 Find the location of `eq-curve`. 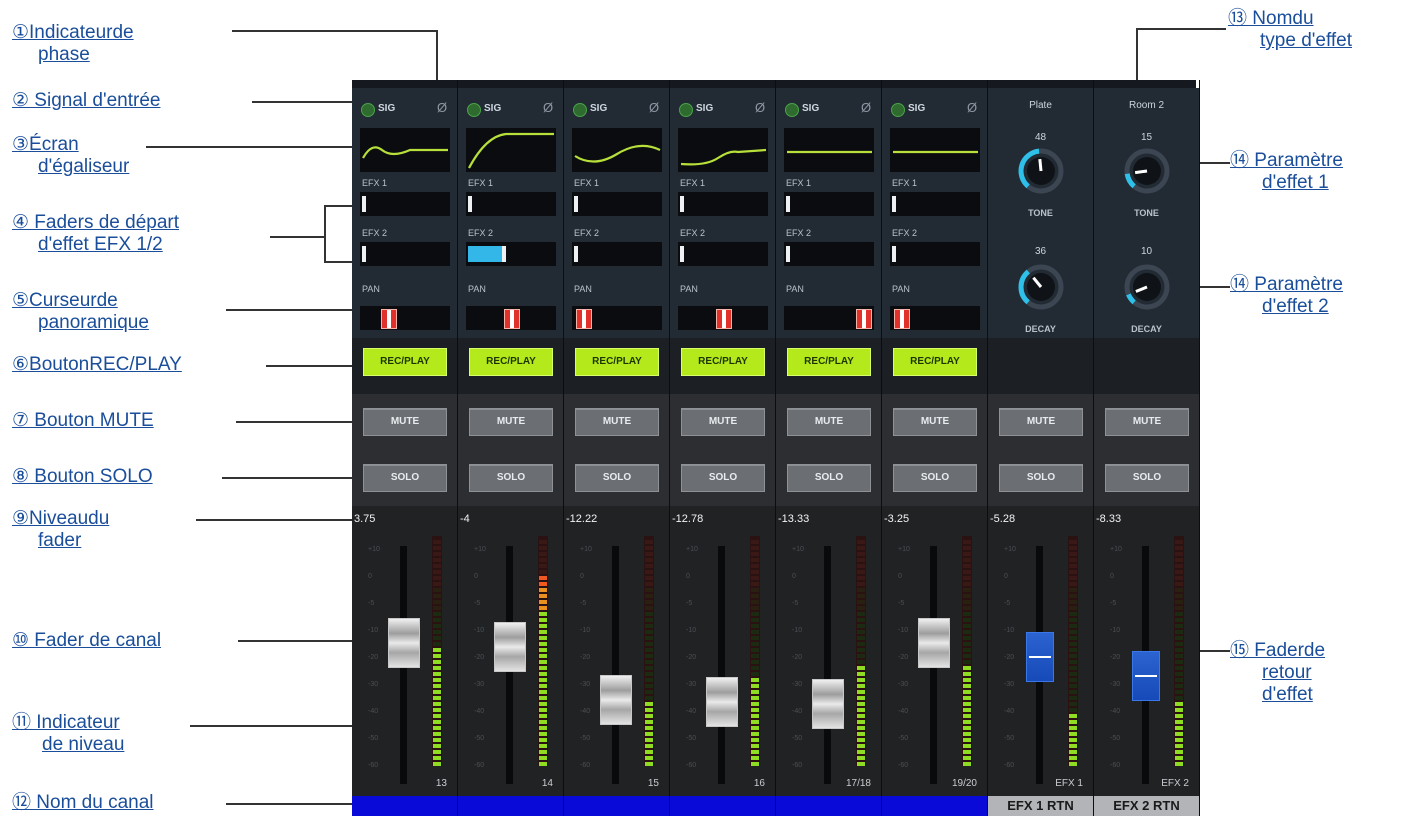

eq-curve is located at coordinates (829, 152).